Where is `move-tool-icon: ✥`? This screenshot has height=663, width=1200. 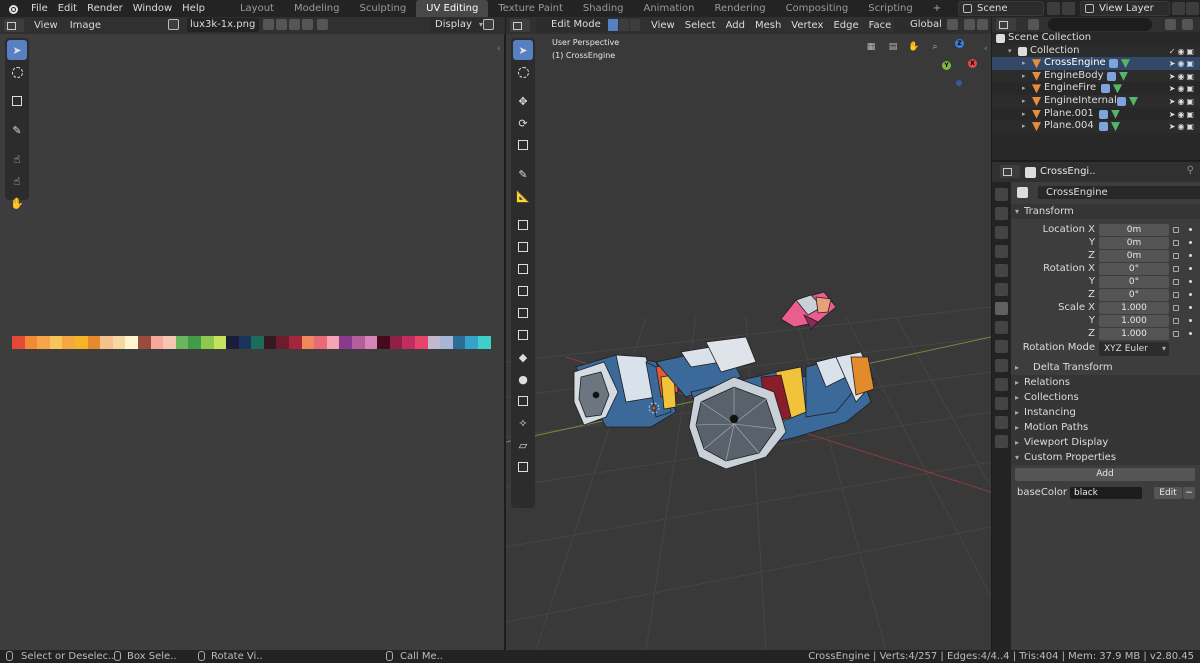 move-tool-icon: ✥ is located at coordinates (523, 101).